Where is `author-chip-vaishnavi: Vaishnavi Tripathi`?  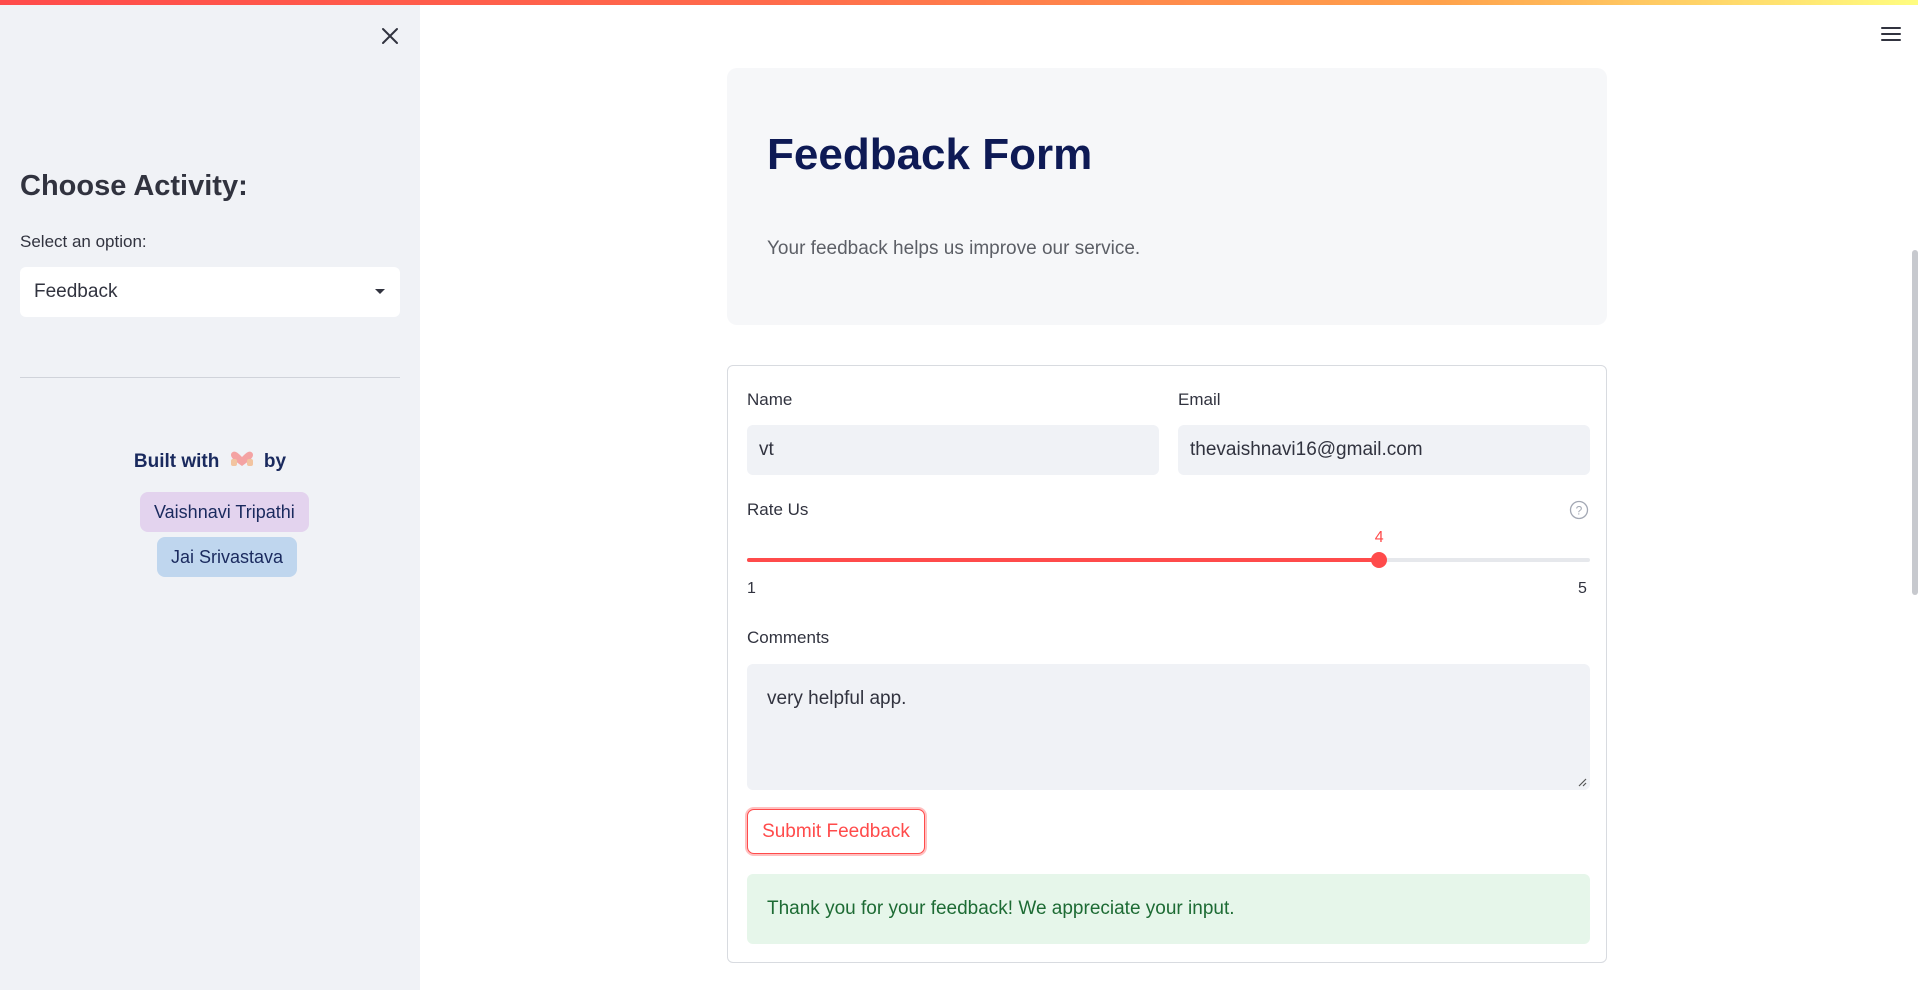 author-chip-vaishnavi: Vaishnavi Tripathi is located at coordinates (224, 512).